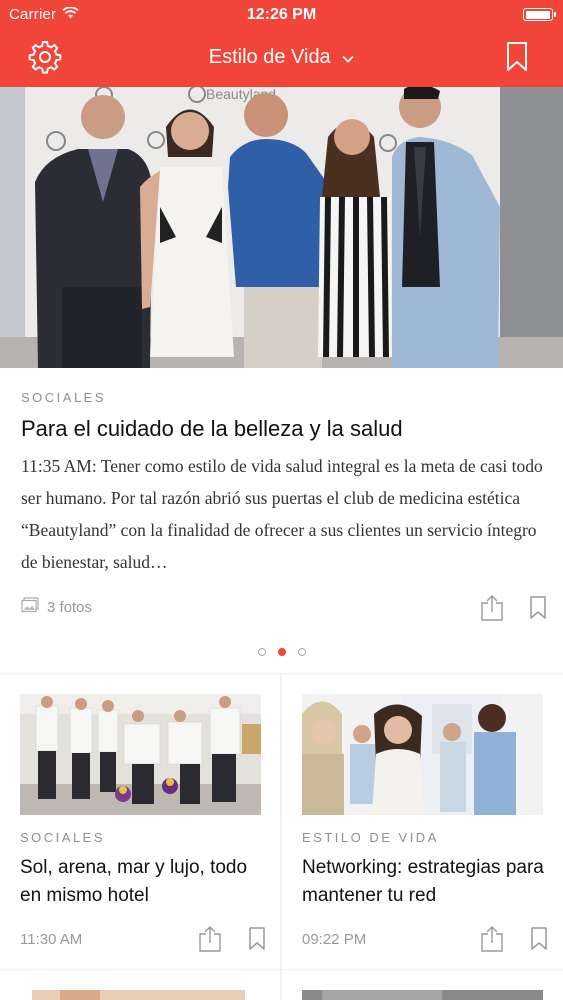 This screenshot has width=563, height=1000. Describe the element at coordinates (212, 429) in the screenshot. I see `featured-title: Para el cuidado de la belleza y la salud` at that location.